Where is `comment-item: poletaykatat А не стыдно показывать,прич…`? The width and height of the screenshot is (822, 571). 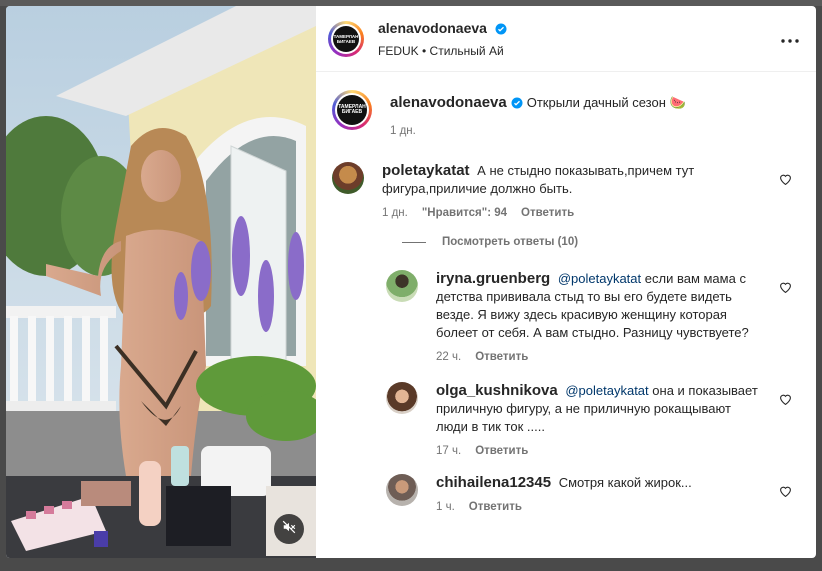
comment-item: poletaykatat А не стыдно показывать,прич… is located at coordinates (566, 192).